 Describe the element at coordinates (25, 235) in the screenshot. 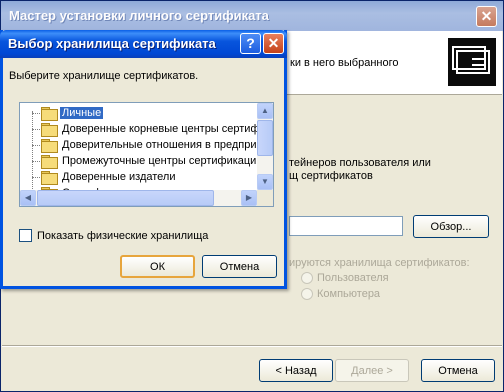

I see `show-physical-checkbox` at that location.